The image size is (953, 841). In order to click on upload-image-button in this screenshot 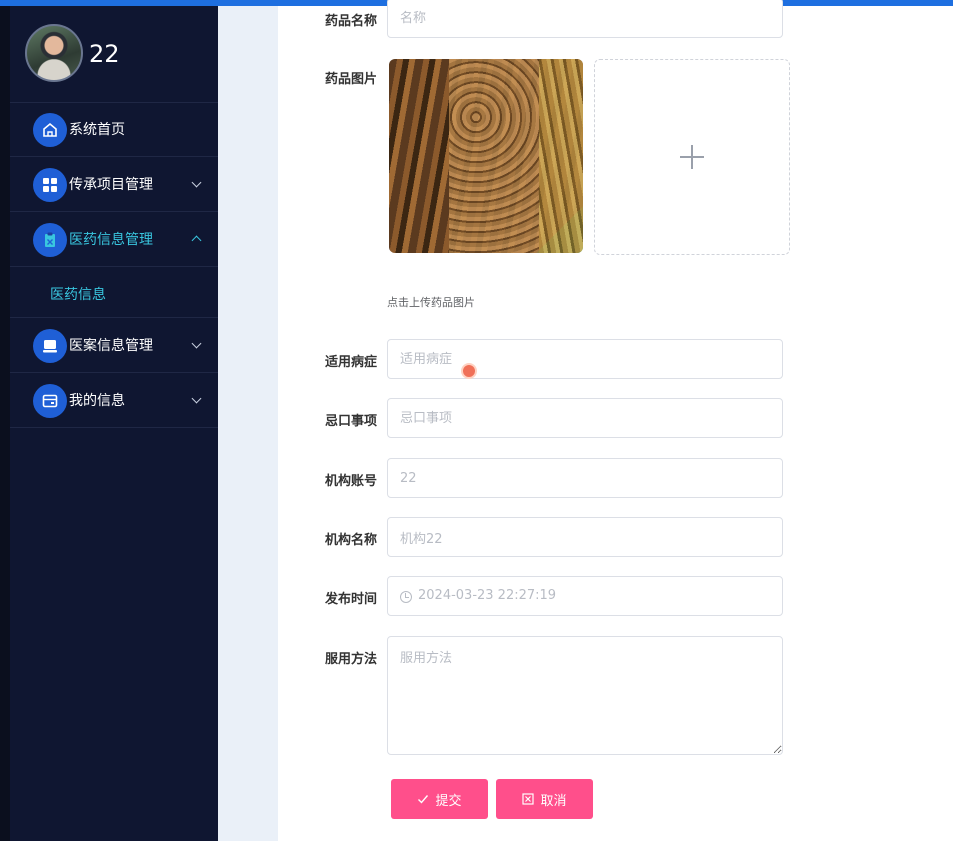, I will do `click(692, 157)`.